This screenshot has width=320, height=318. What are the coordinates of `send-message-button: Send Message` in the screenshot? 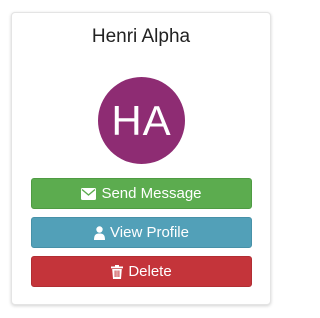 It's located at (141, 193).